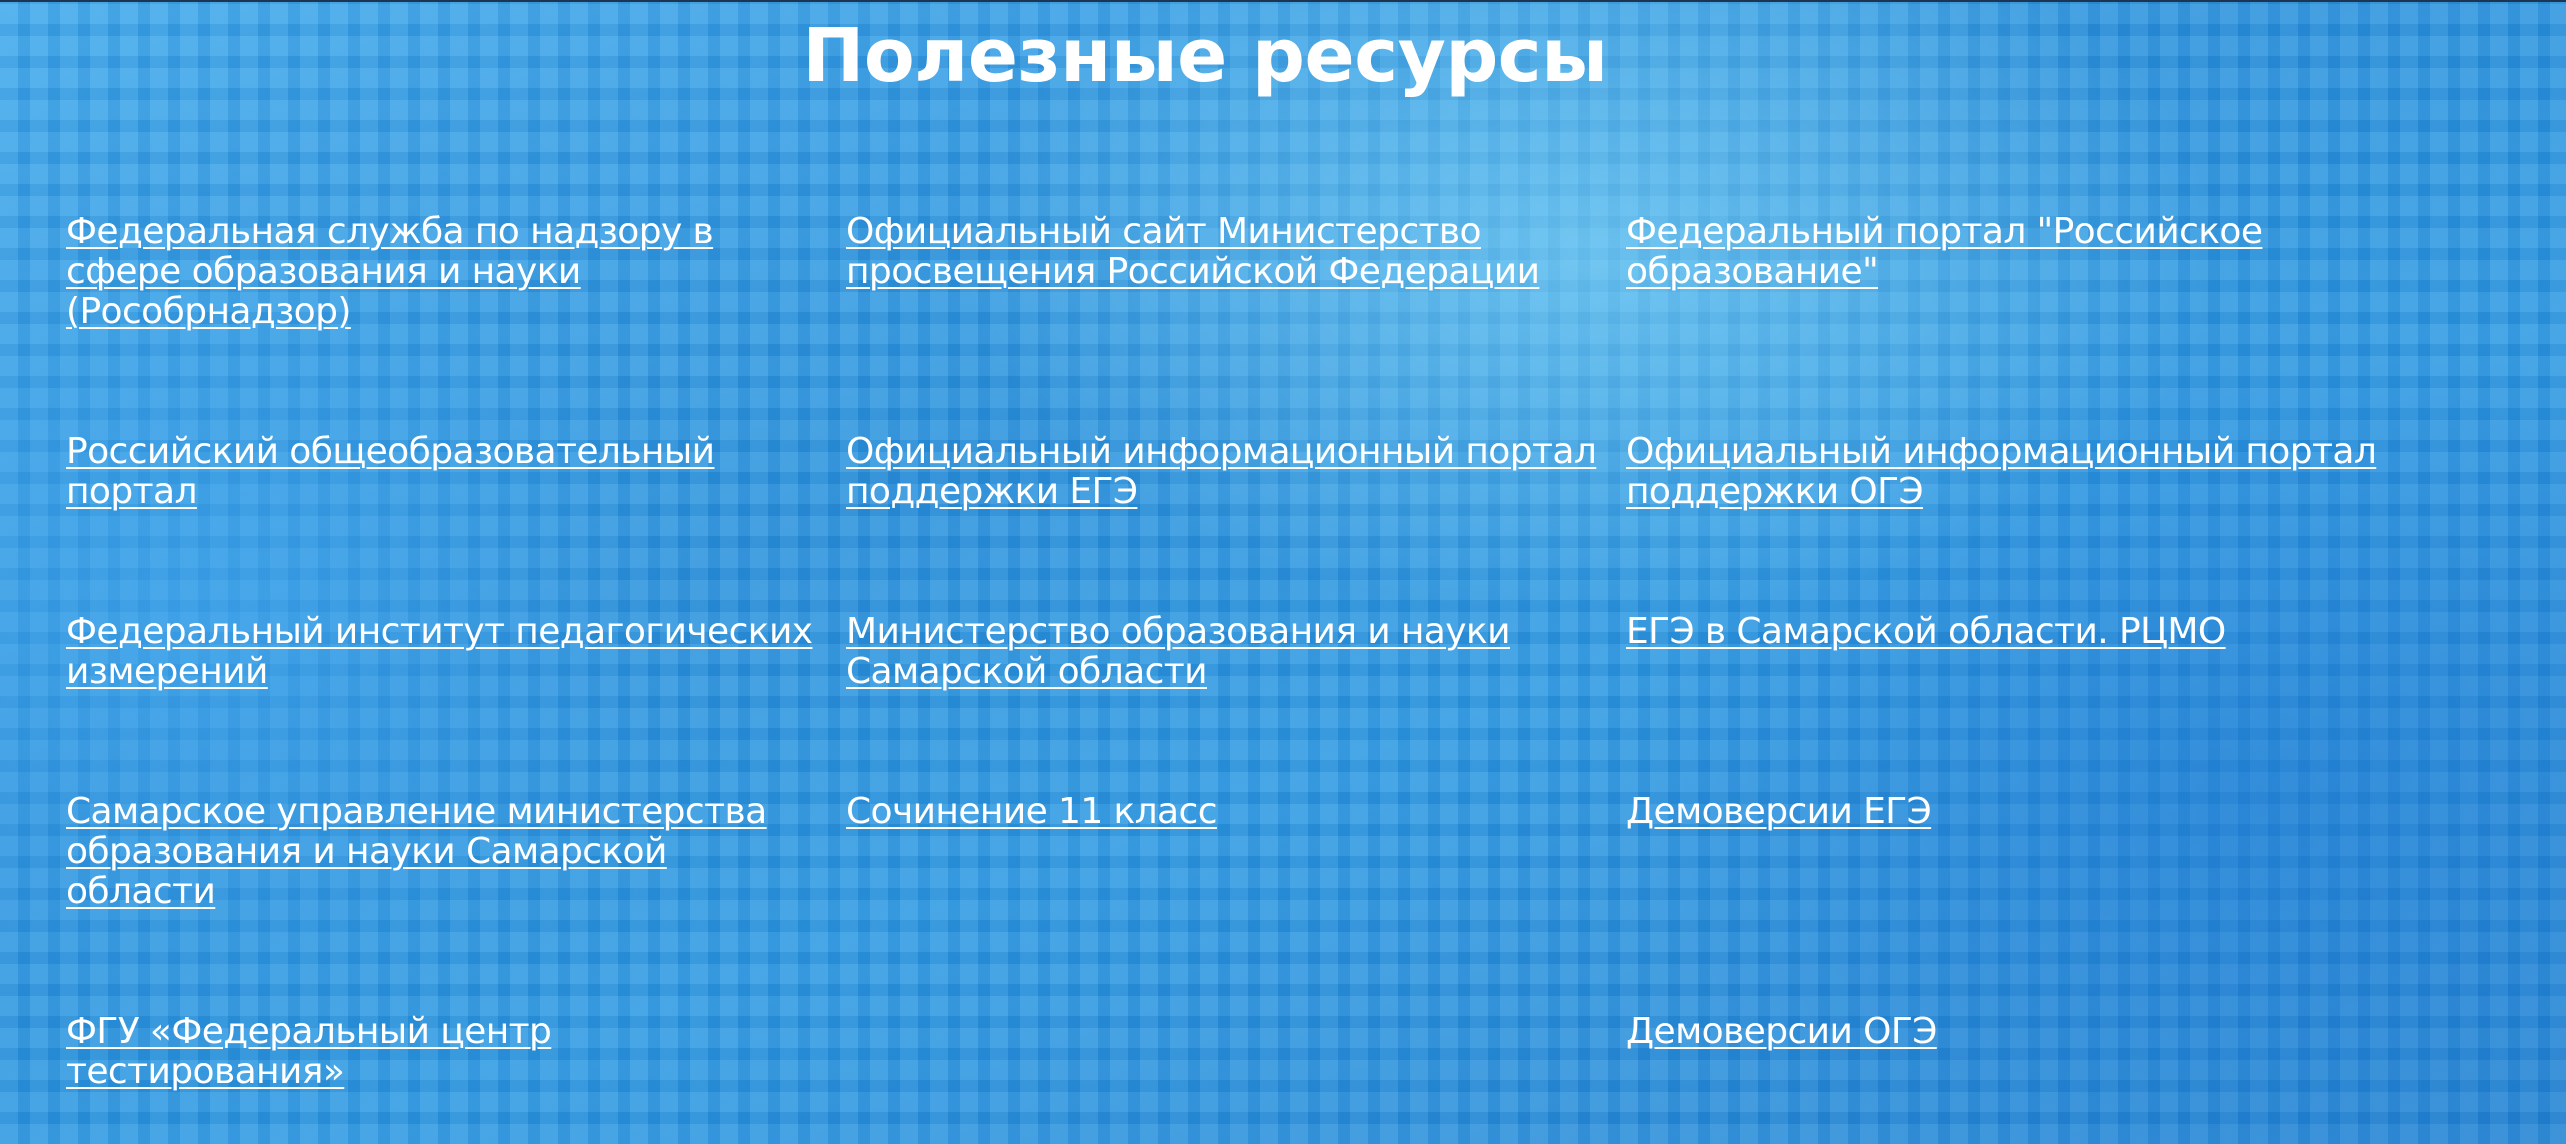 This screenshot has width=2566, height=1144. I want to click on top-border-line, so click(1283, 1).